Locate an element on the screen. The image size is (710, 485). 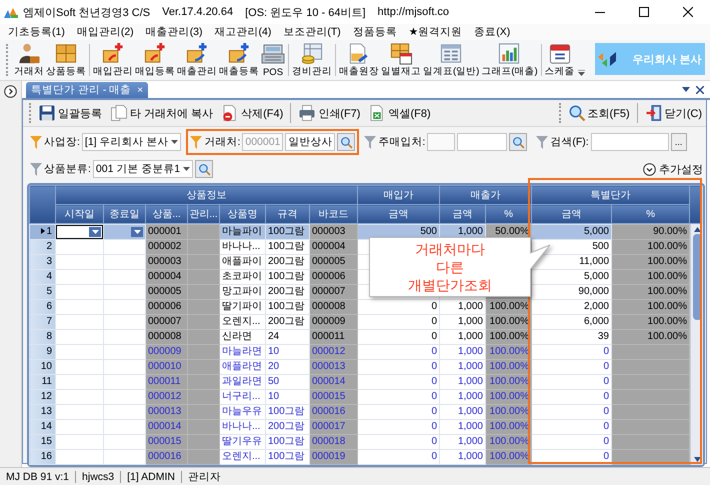
toolbar-button: 그래프(매출) is located at coordinates (509, 60).